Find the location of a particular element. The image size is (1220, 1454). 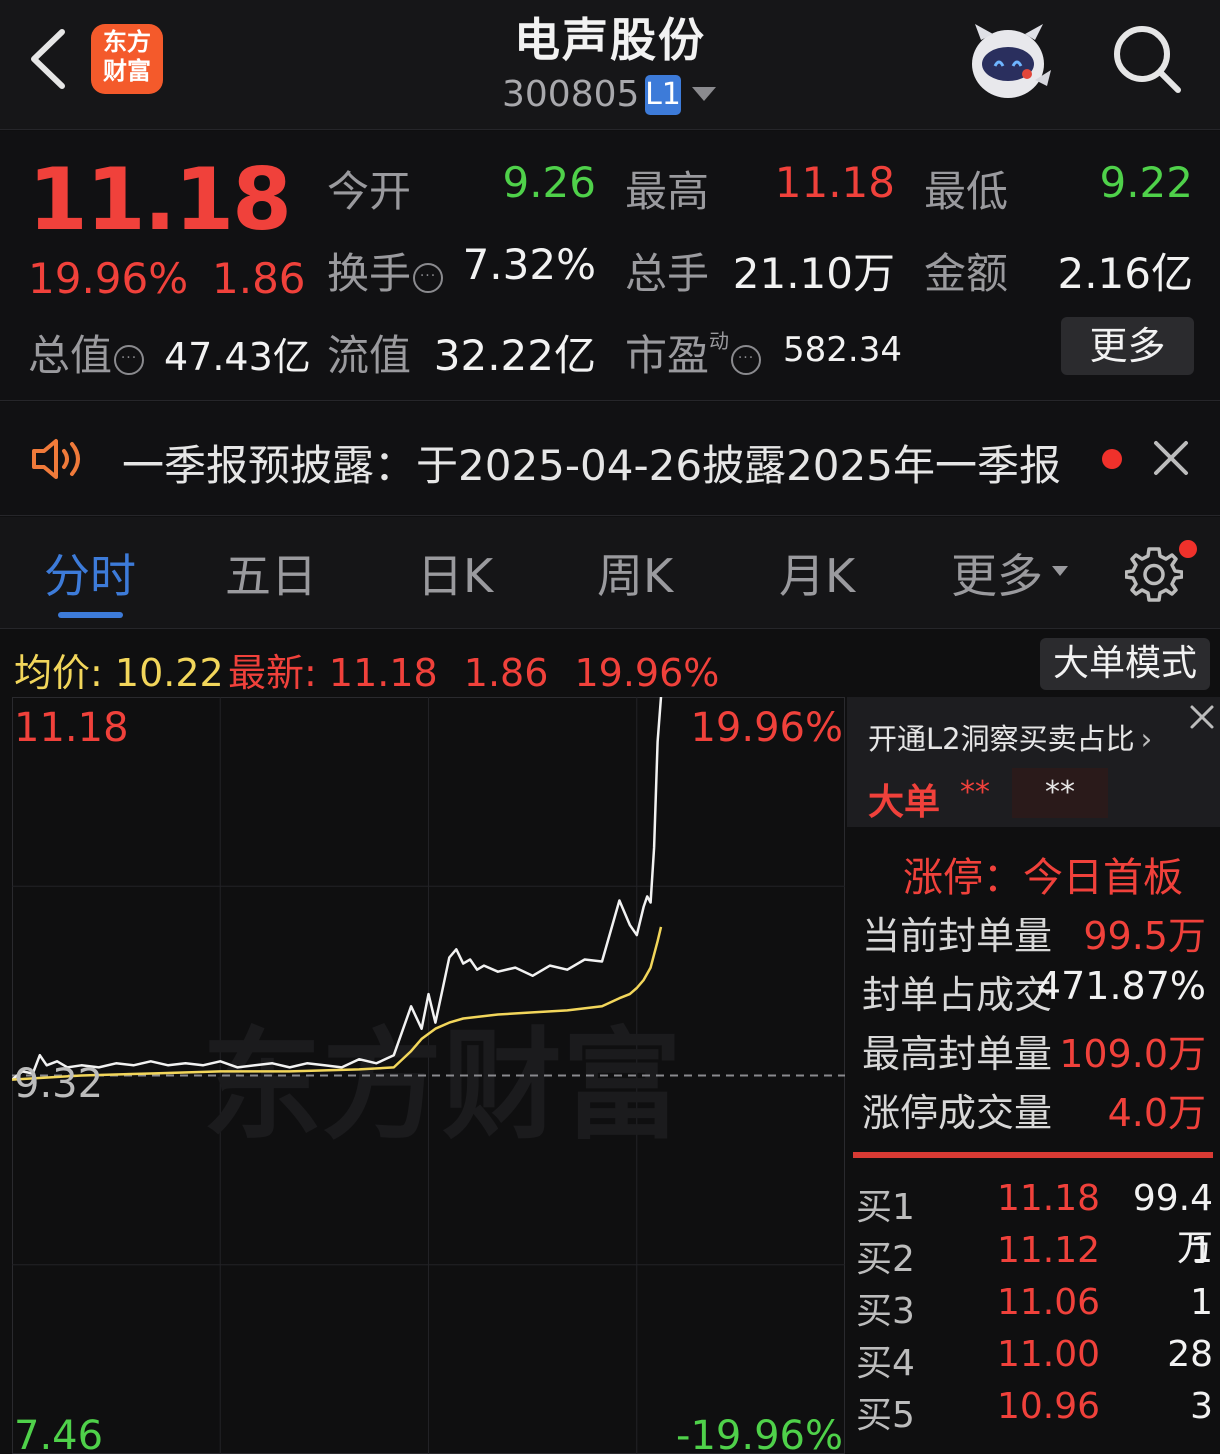

amount-value: 2.16亿 is located at coordinates (1125, 273).